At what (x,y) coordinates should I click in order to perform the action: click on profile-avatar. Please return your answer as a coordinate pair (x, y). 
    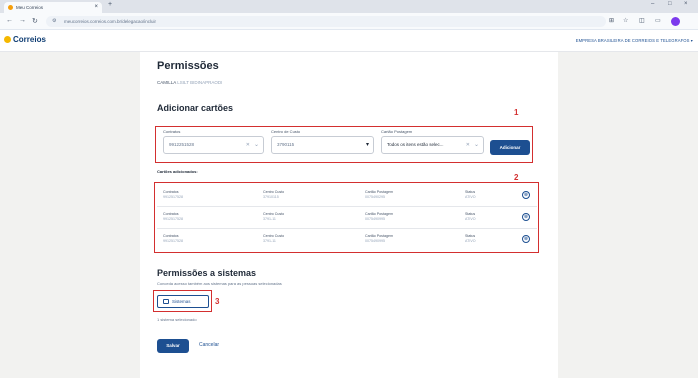
    Looking at the image, I should click on (675, 21).